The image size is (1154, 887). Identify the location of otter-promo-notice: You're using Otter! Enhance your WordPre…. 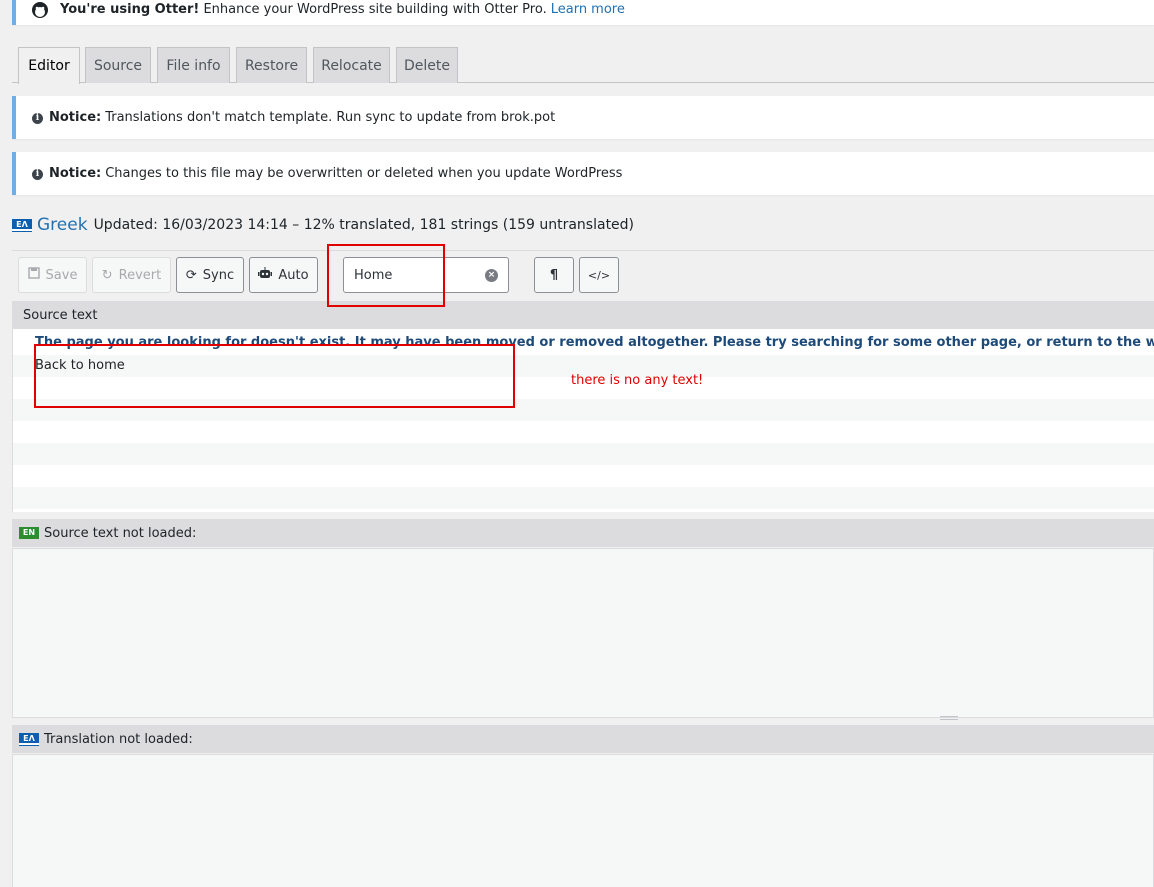
(583, 12).